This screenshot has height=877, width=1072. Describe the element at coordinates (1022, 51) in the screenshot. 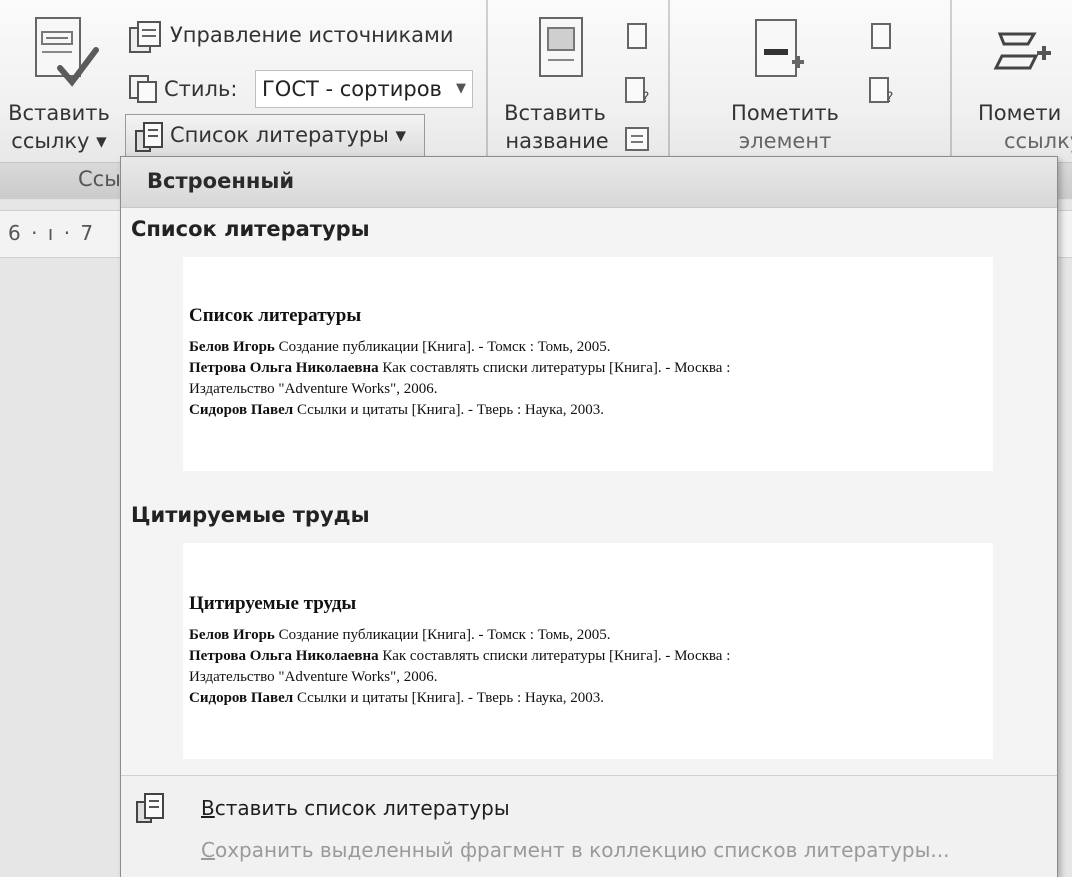

I see `mark-citation-icon` at that location.